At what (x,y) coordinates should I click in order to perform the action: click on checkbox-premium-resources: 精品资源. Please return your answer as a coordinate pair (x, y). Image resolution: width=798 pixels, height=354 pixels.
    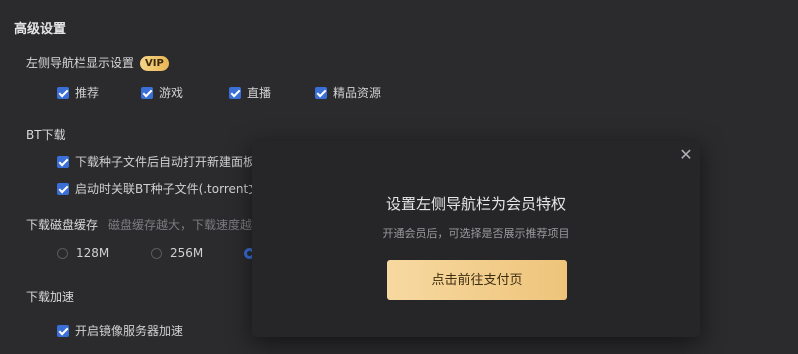
    Looking at the image, I should click on (348, 92).